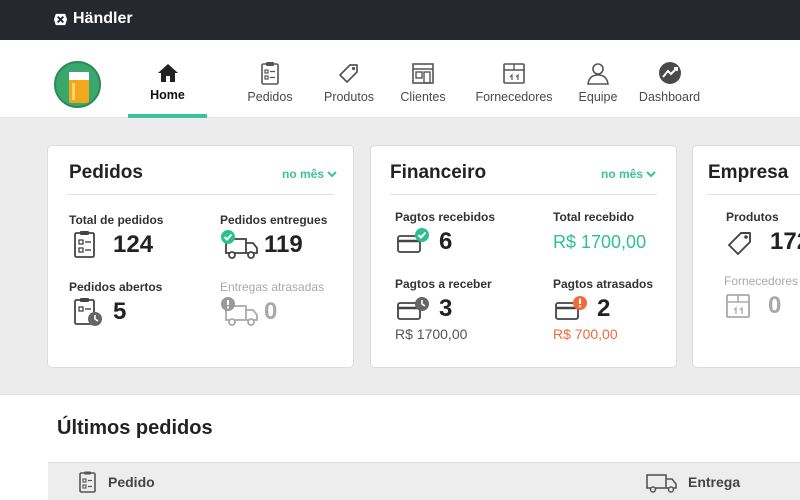 Image resolution: width=800 pixels, height=500 pixels. I want to click on nav-item-produtos: Produtos, so click(349, 79).